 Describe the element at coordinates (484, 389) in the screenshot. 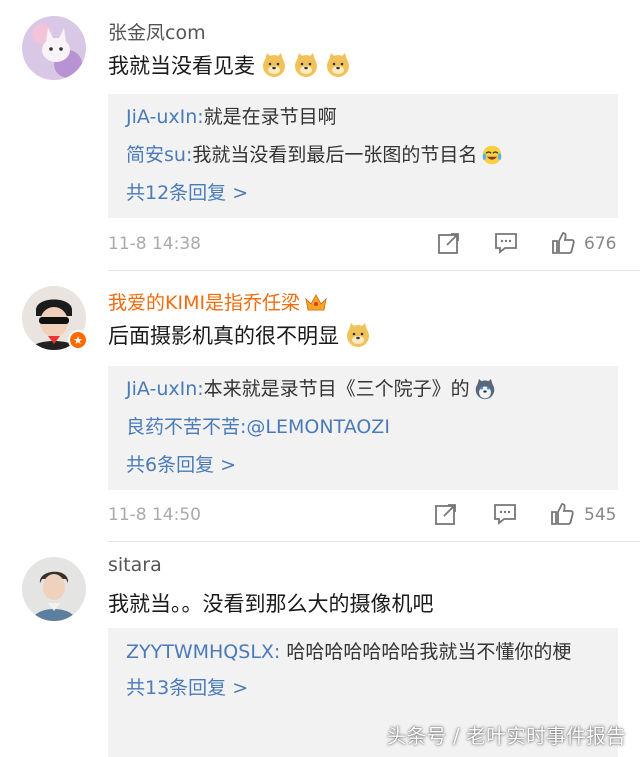

I see `husky-emoji` at that location.